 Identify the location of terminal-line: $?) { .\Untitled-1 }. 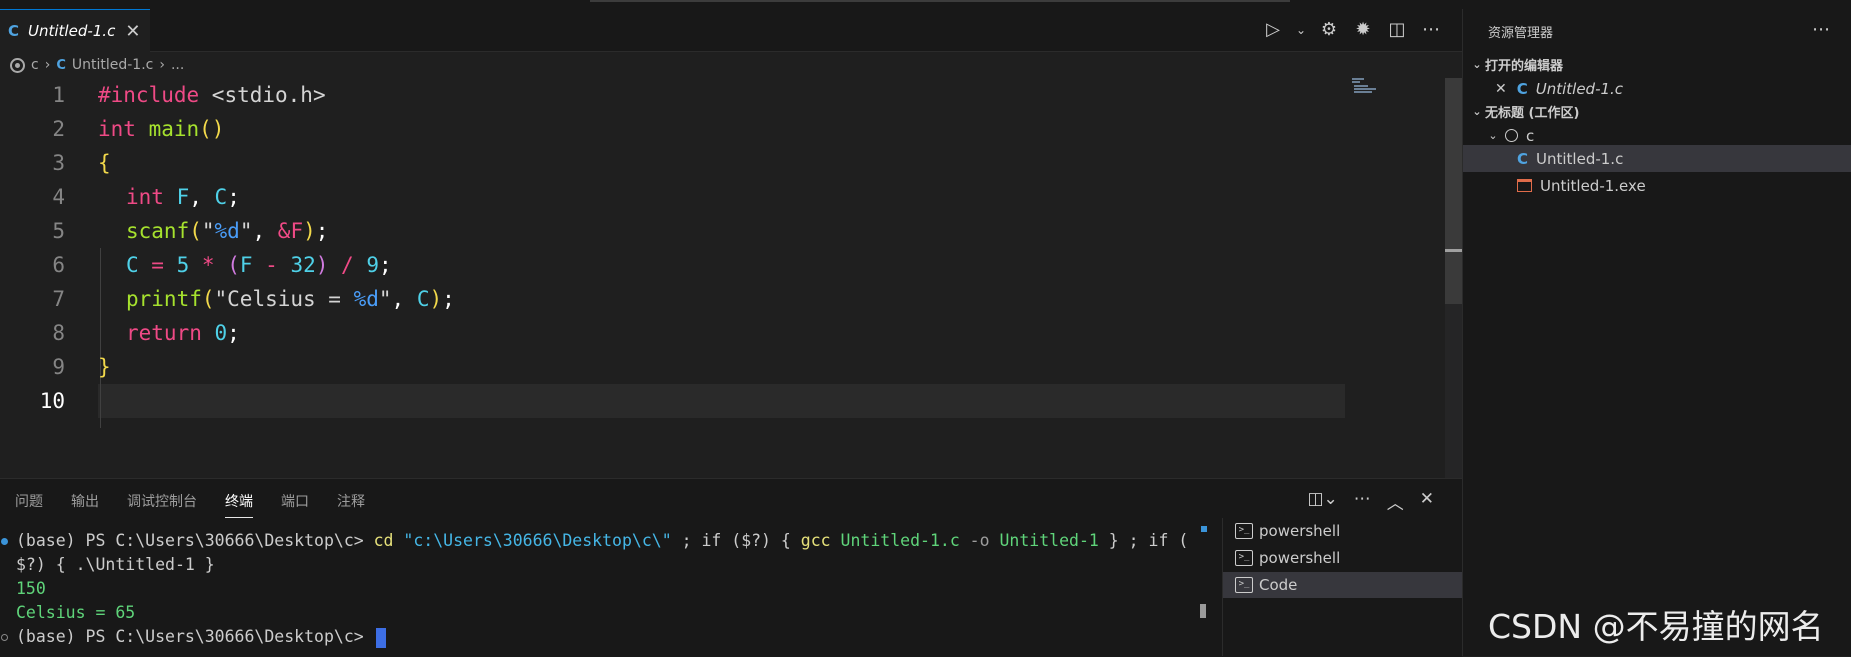
(115, 564).